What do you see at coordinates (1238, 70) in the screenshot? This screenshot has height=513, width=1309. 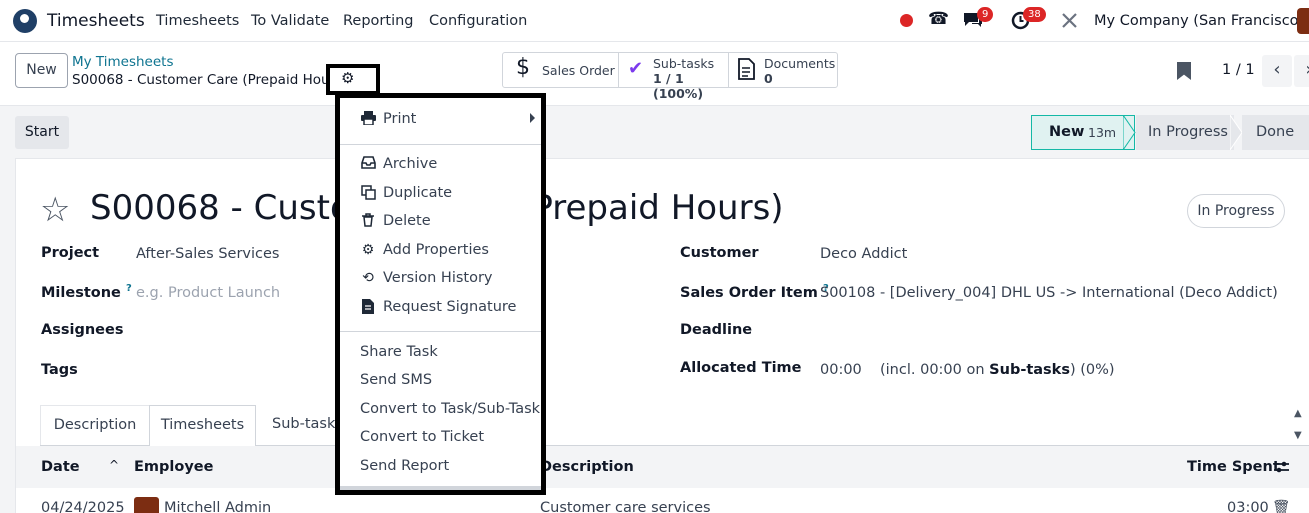 I see `pager-value: 1 / 1` at bounding box center [1238, 70].